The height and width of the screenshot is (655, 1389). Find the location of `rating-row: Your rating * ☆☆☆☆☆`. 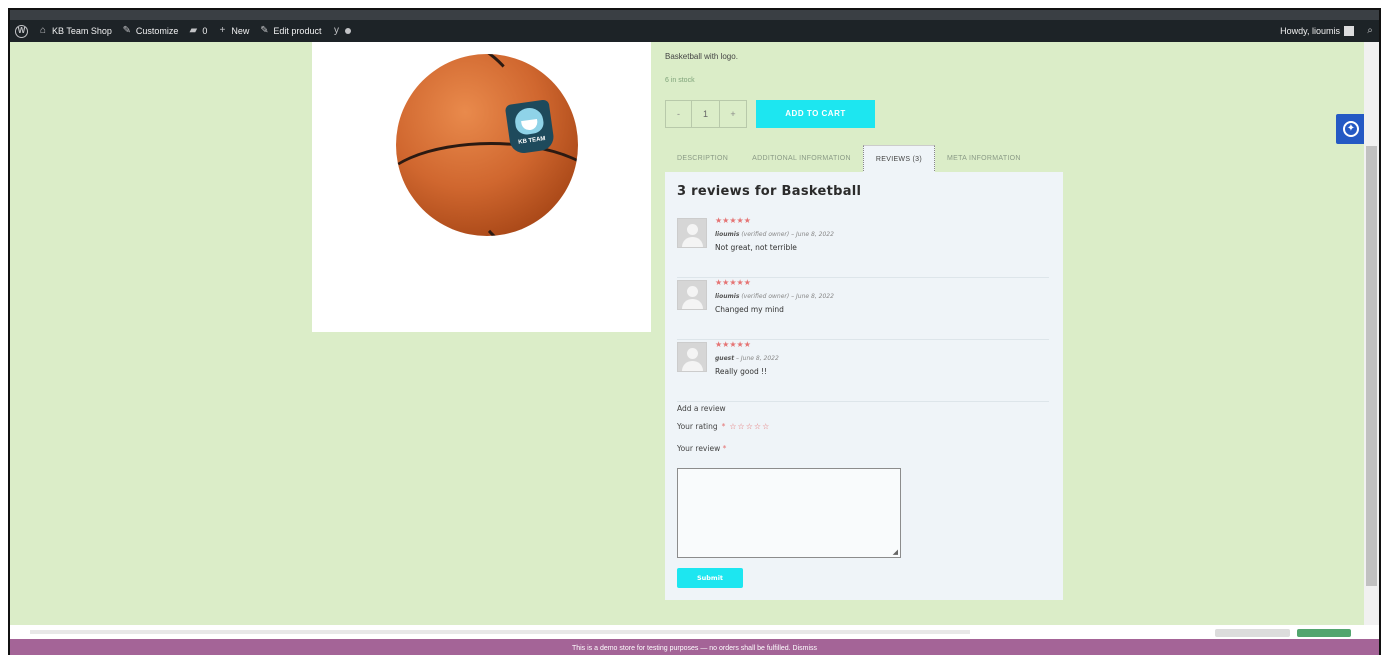

rating-row: Your rating * ☆☆☆☆☆ is located at coordinates (723, 426).